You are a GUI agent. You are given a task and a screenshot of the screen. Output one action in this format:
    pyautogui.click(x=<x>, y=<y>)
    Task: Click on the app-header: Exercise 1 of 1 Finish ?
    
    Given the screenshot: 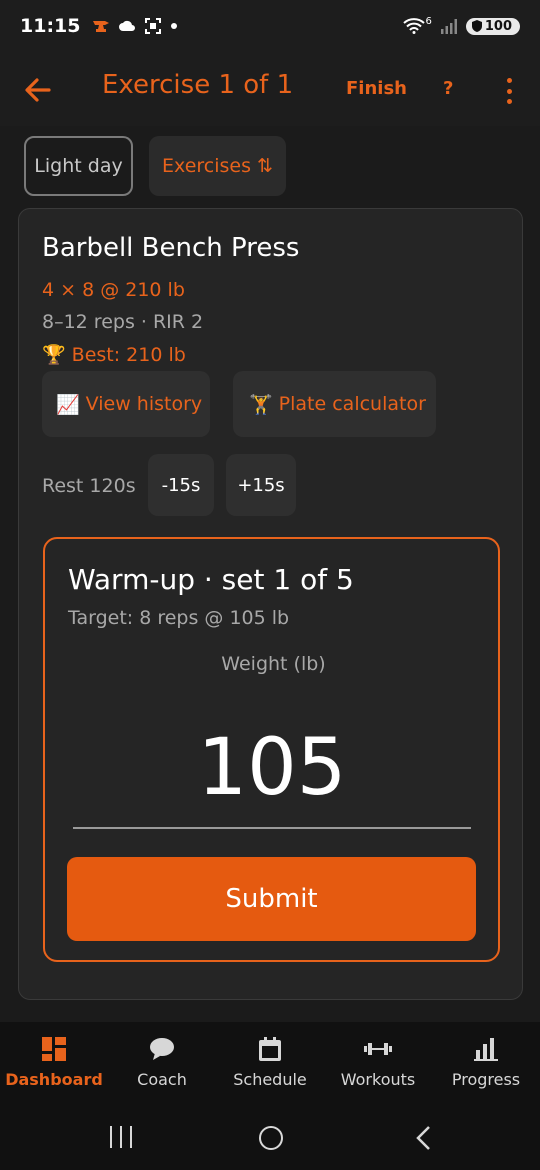 What is the action you would take?
    pyautogui.click(x=270, y=89)
    